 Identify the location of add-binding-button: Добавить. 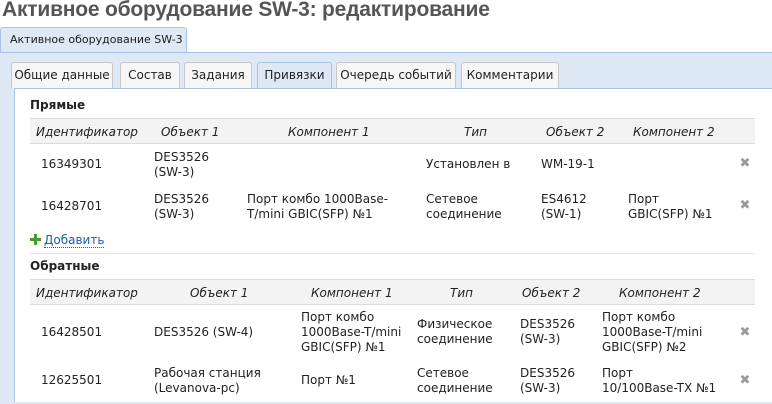
(67, 241).